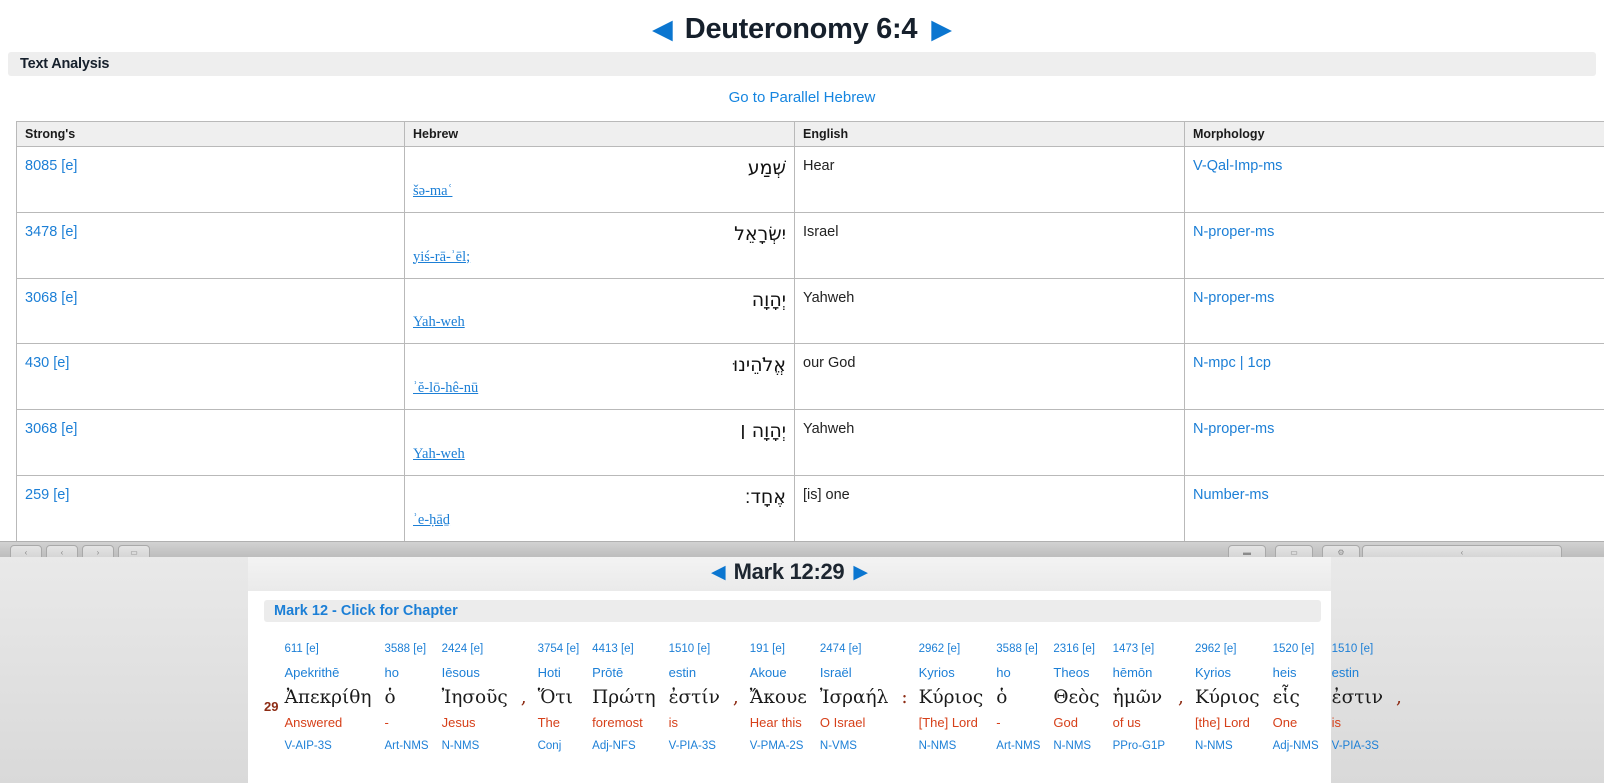  What do you see at coordinates (550, 746) in the screenshot?
I see `morphology-link: Conj` at bounding box center [550, 746].